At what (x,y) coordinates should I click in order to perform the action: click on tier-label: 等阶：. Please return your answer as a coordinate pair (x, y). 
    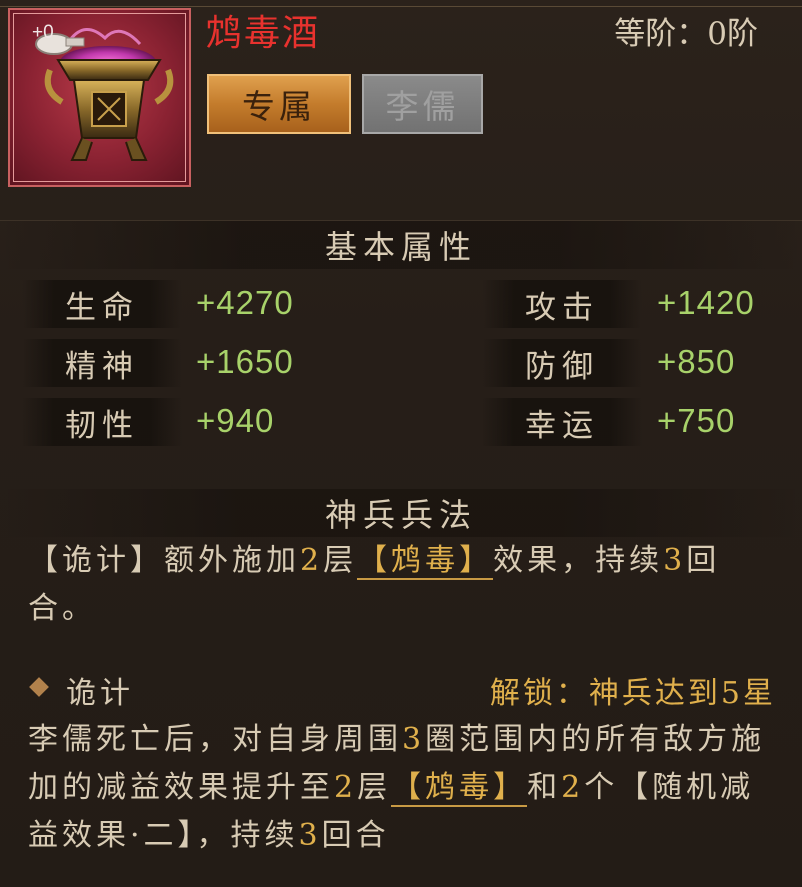
    Looking at the image, I should click on (661, 34).